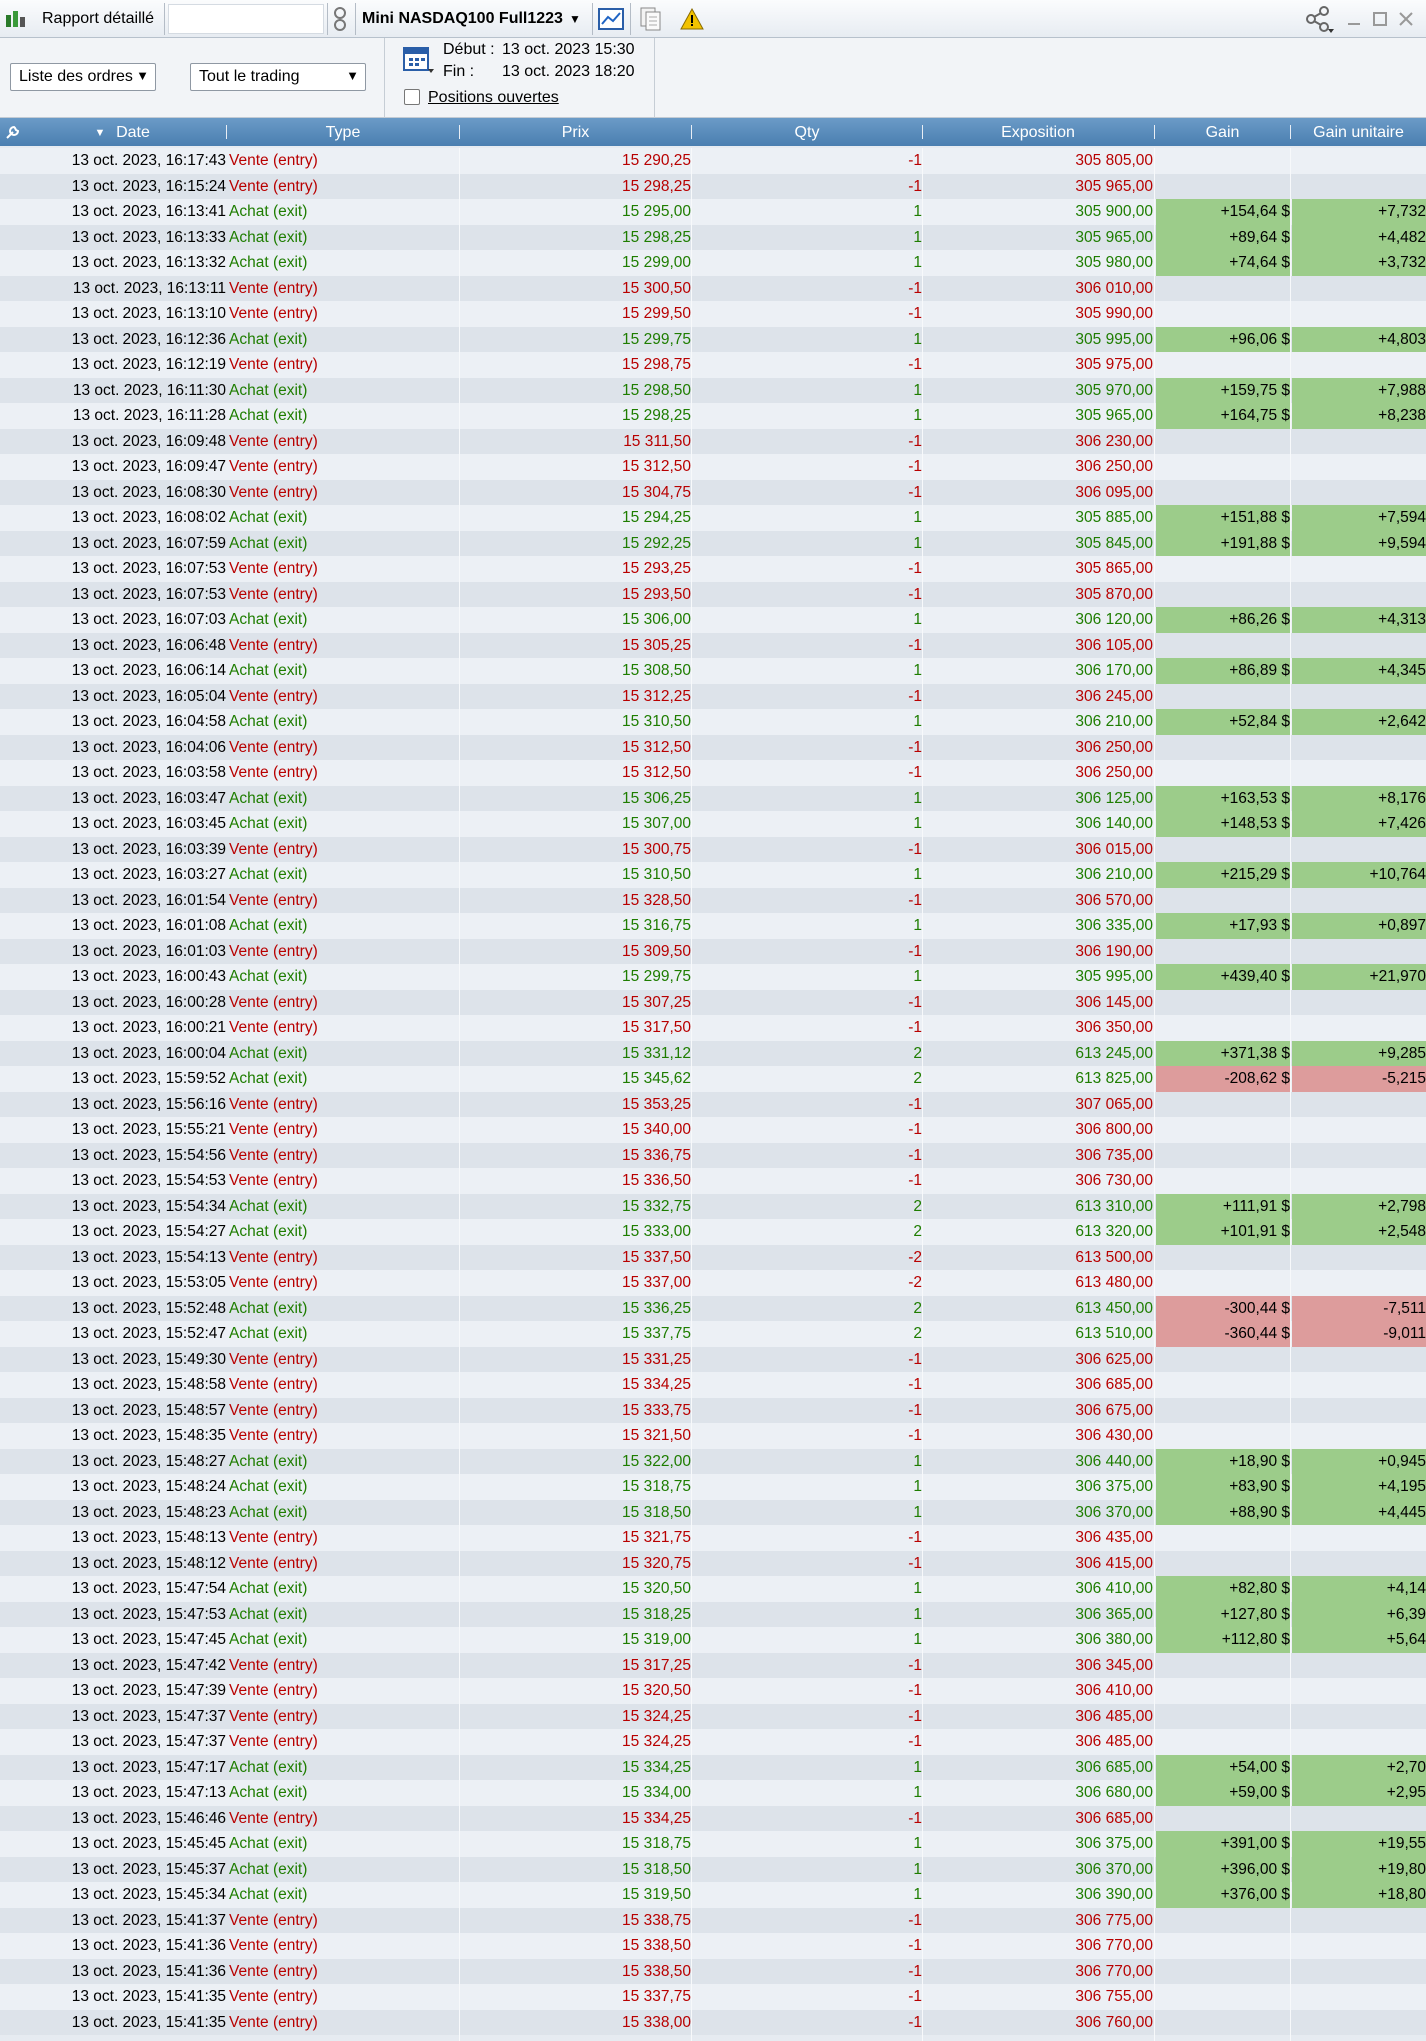  I want to click on share-icon, so click(1319, 19).